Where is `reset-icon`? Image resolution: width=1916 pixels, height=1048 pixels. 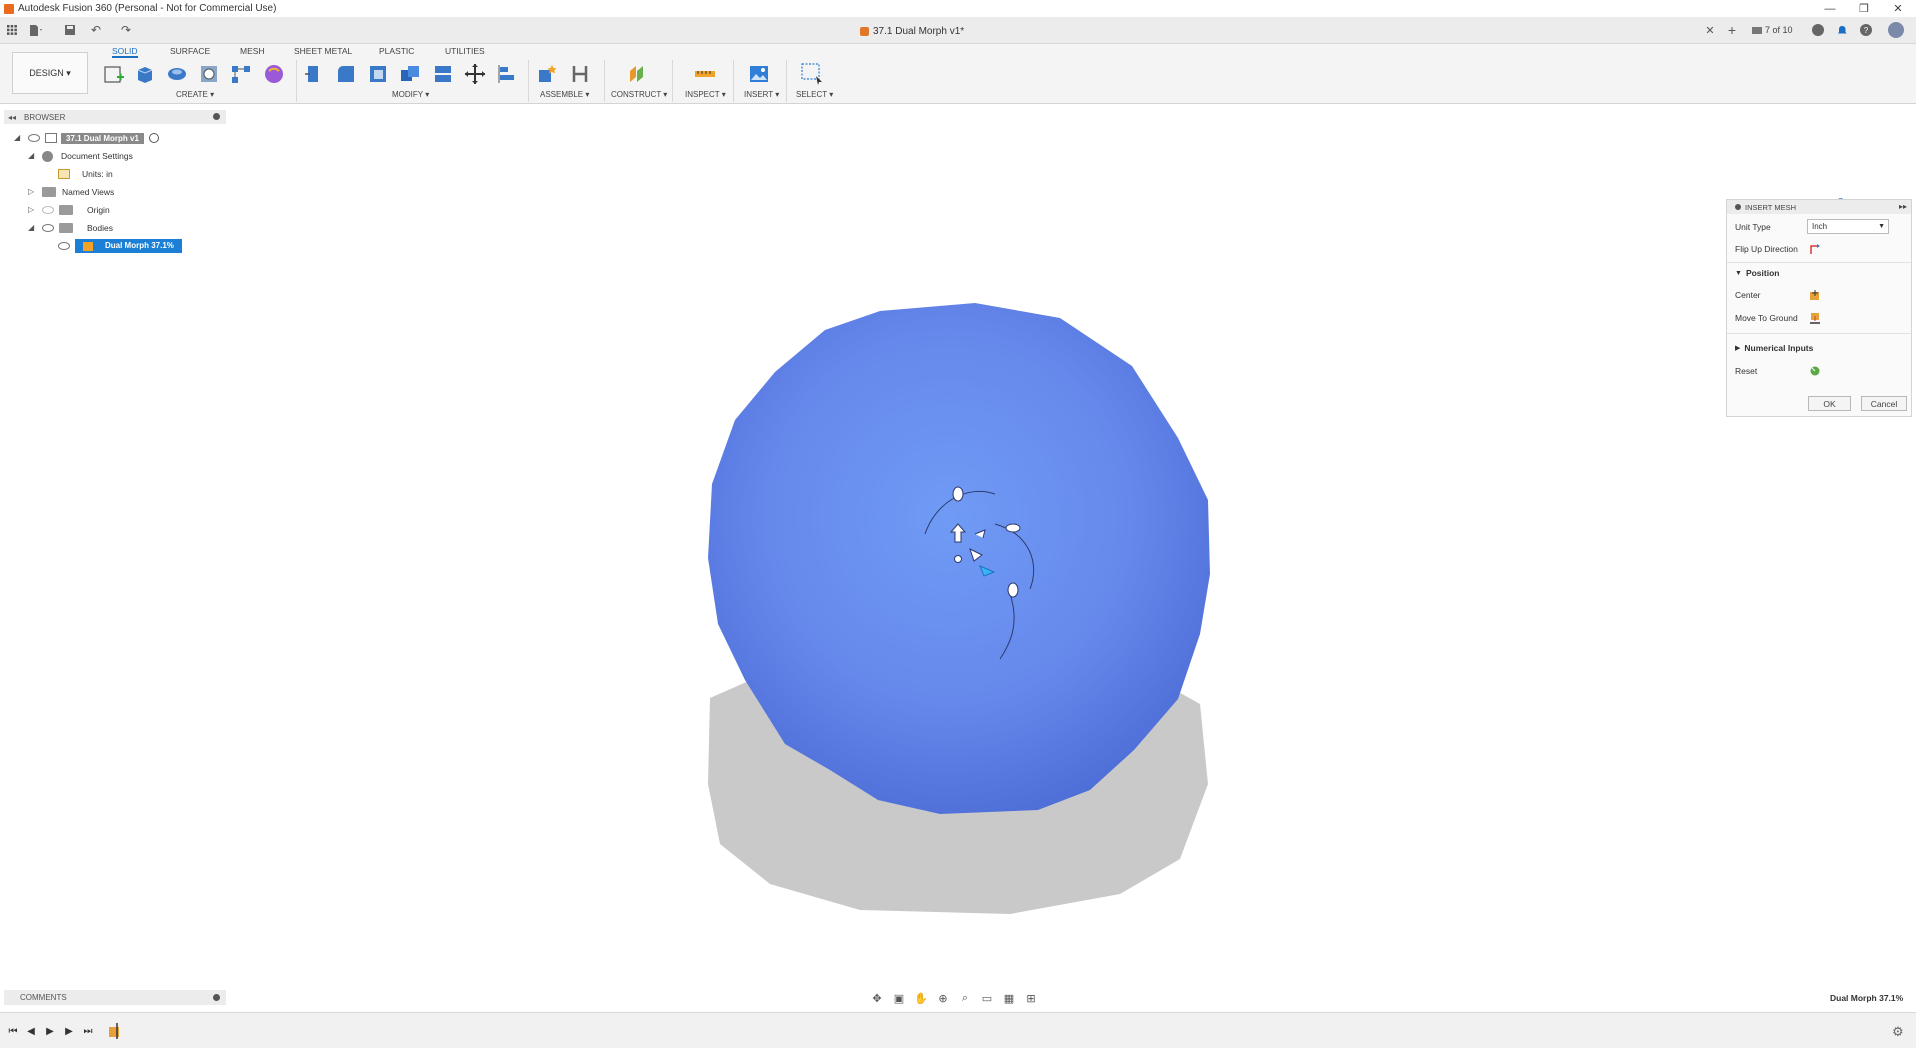 reset-icon is located at coordinates (1815, 371).